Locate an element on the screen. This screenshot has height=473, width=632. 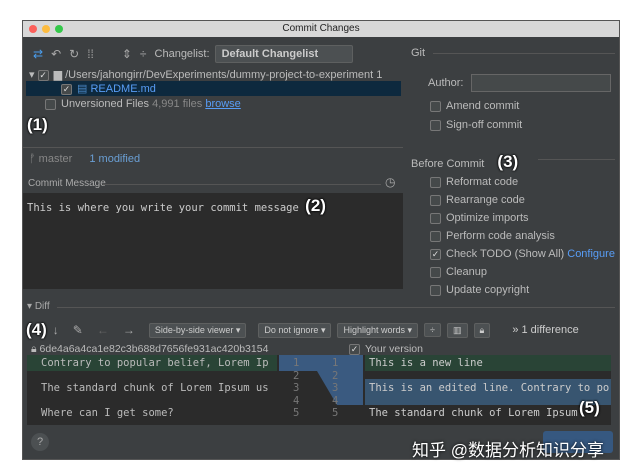
option-label: Update copyright is located at coordinates (488, 290).